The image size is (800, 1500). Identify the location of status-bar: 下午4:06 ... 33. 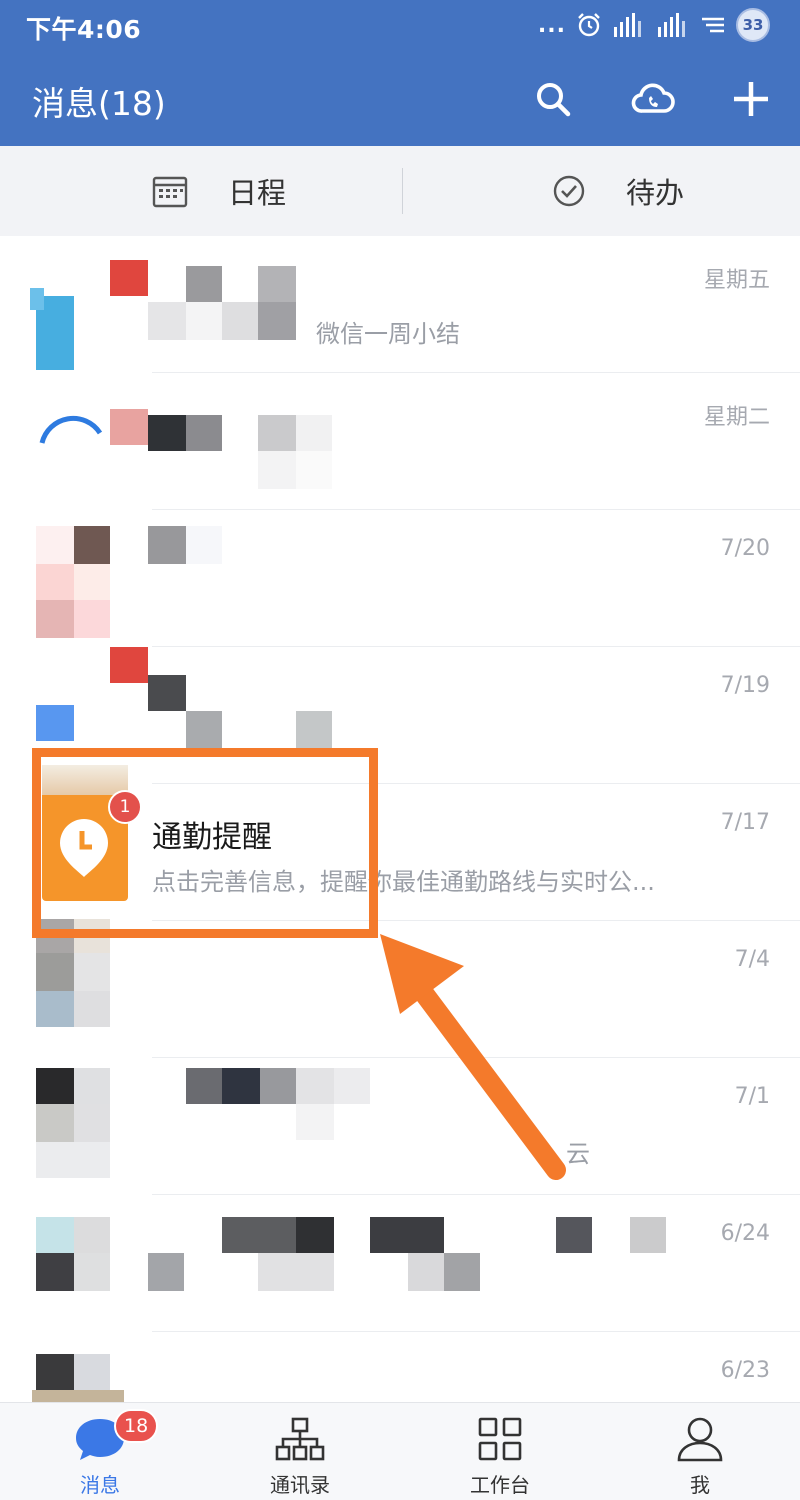
(400, 26).